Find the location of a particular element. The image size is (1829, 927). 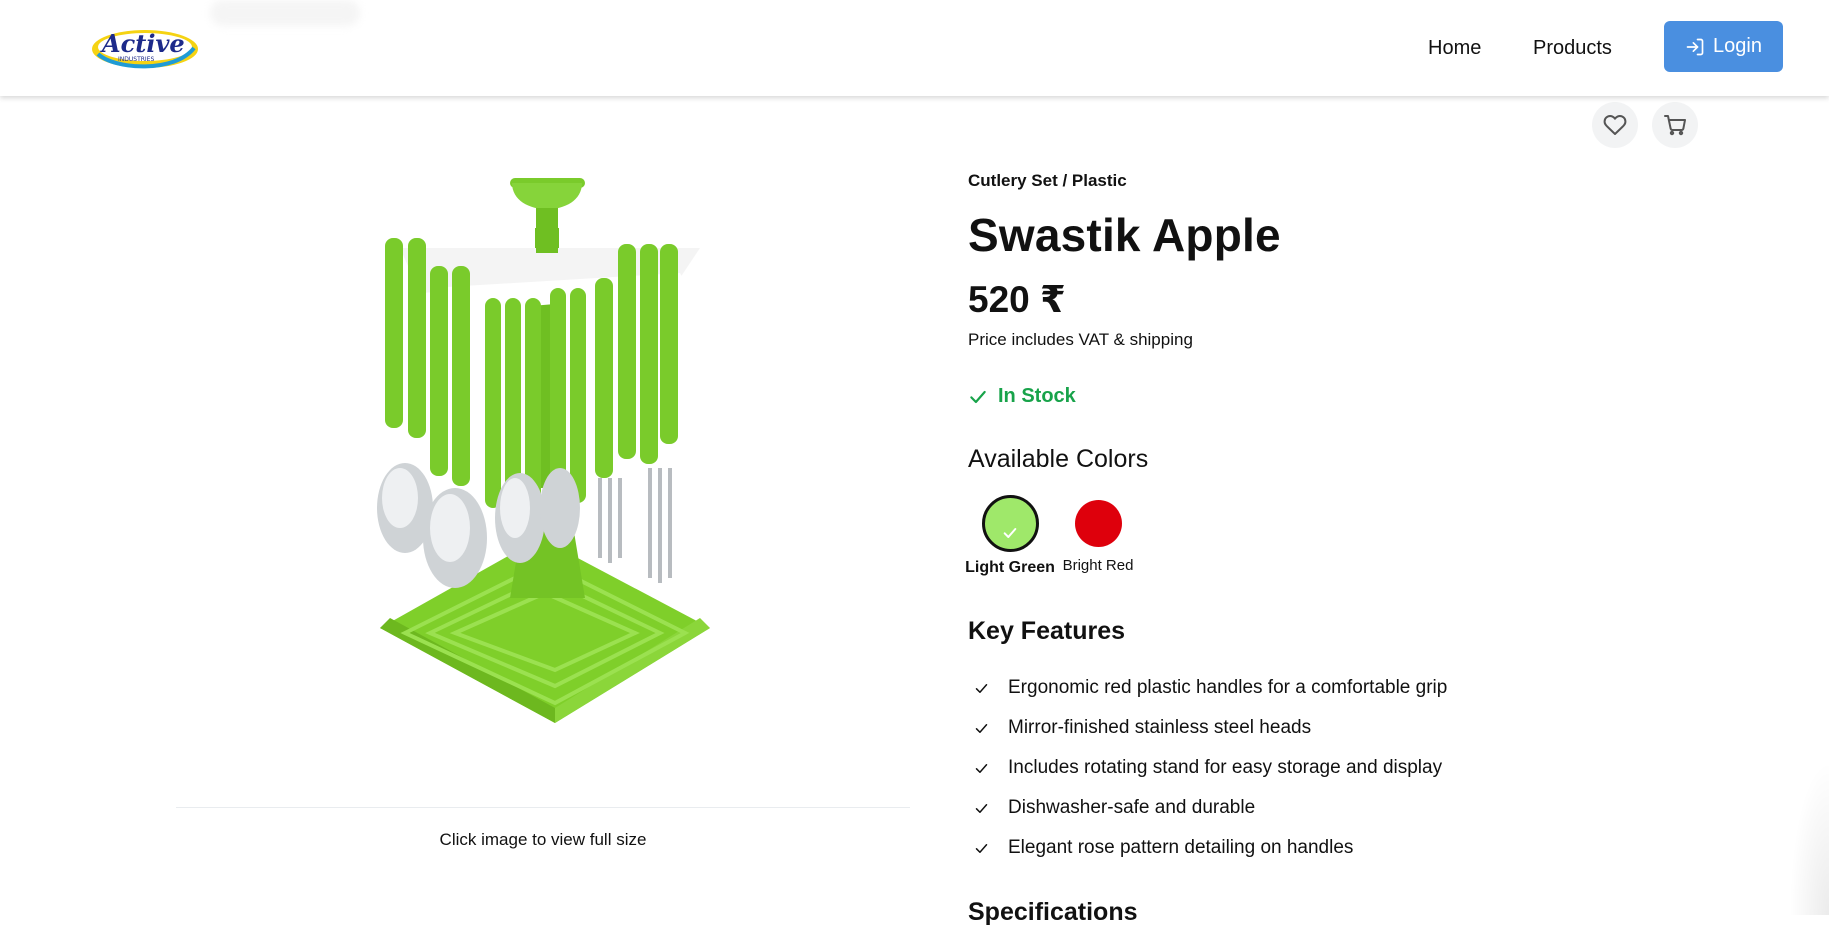

price-note: Price includes VAT & shipping is located at coordinates (1080, 339).